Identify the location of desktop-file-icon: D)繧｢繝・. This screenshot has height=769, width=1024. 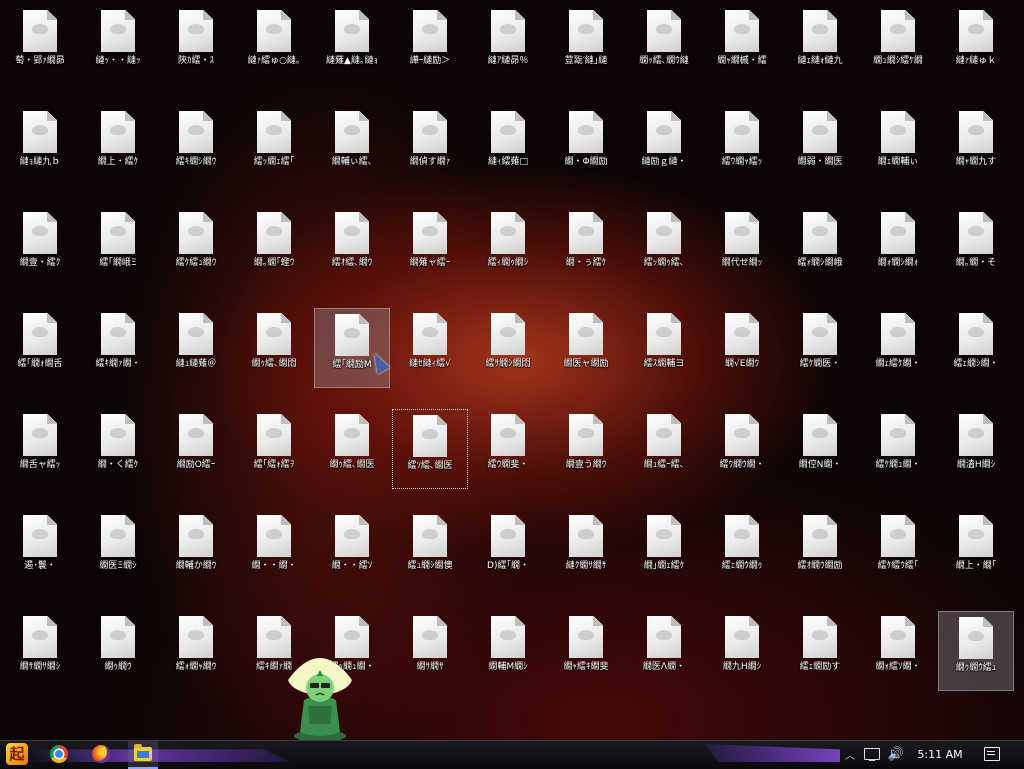
(508, 550).